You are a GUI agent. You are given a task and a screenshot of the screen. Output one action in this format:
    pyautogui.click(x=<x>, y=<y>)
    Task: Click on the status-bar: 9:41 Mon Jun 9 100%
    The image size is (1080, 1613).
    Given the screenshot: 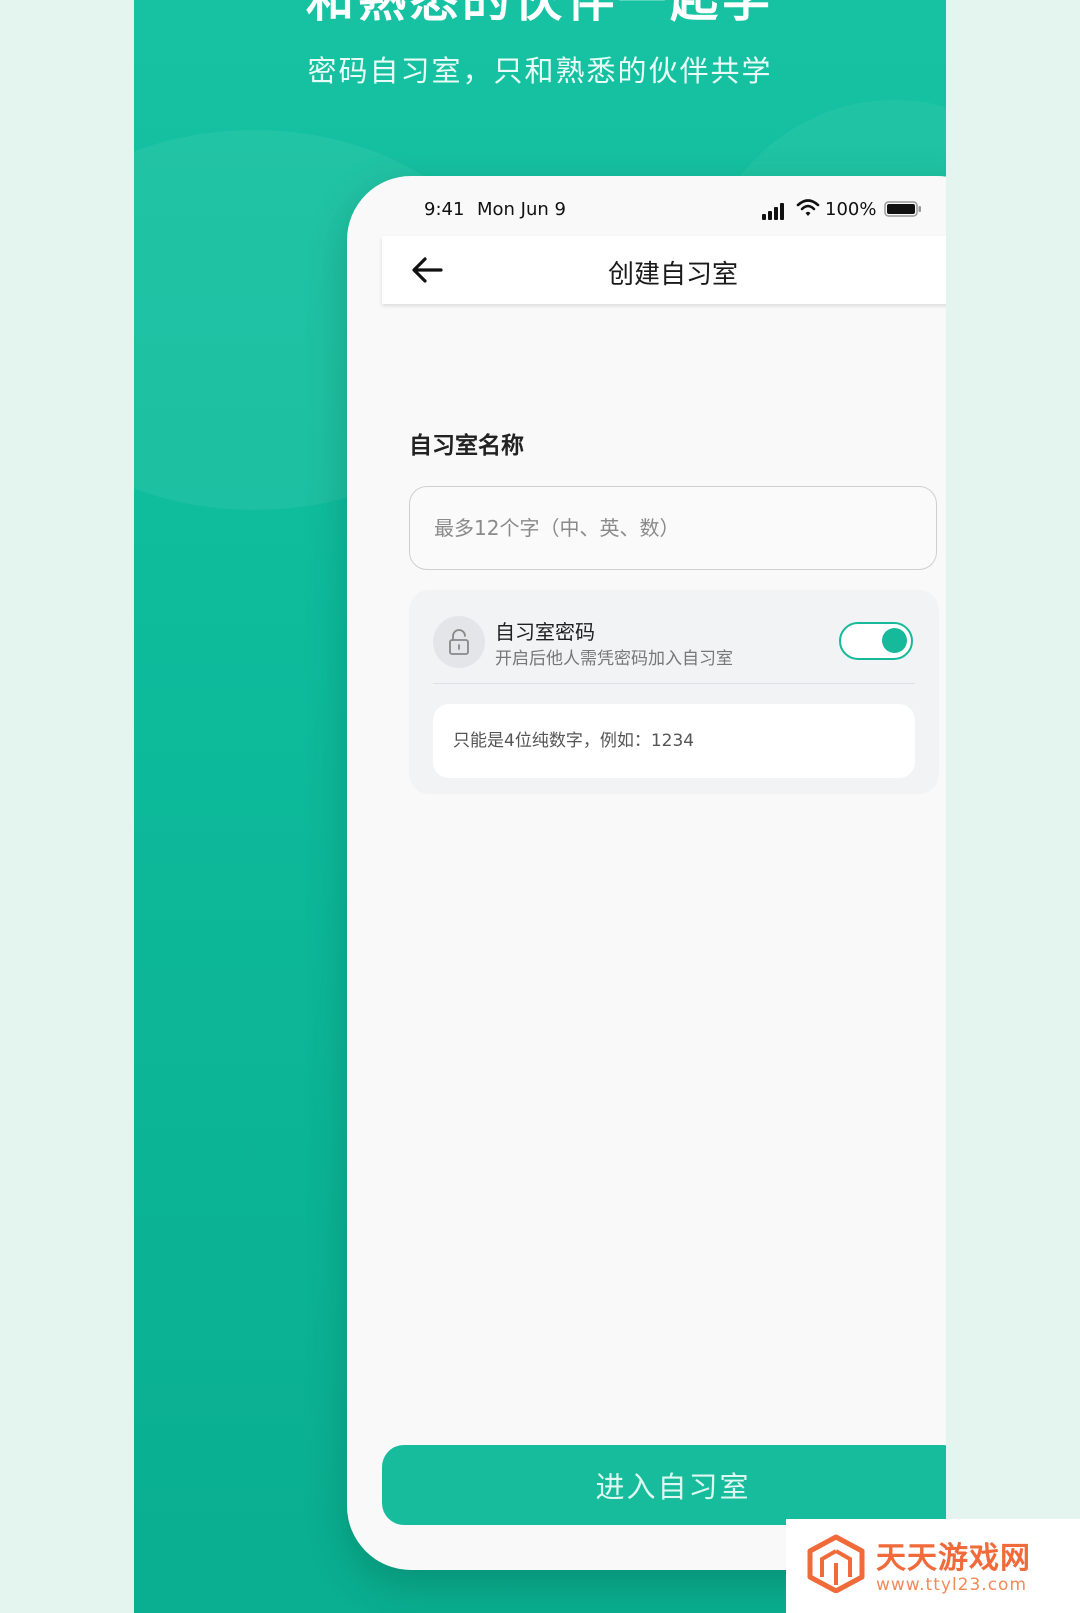 What is the action you would take?
    pyautogui.click(x=646, y=204)
    